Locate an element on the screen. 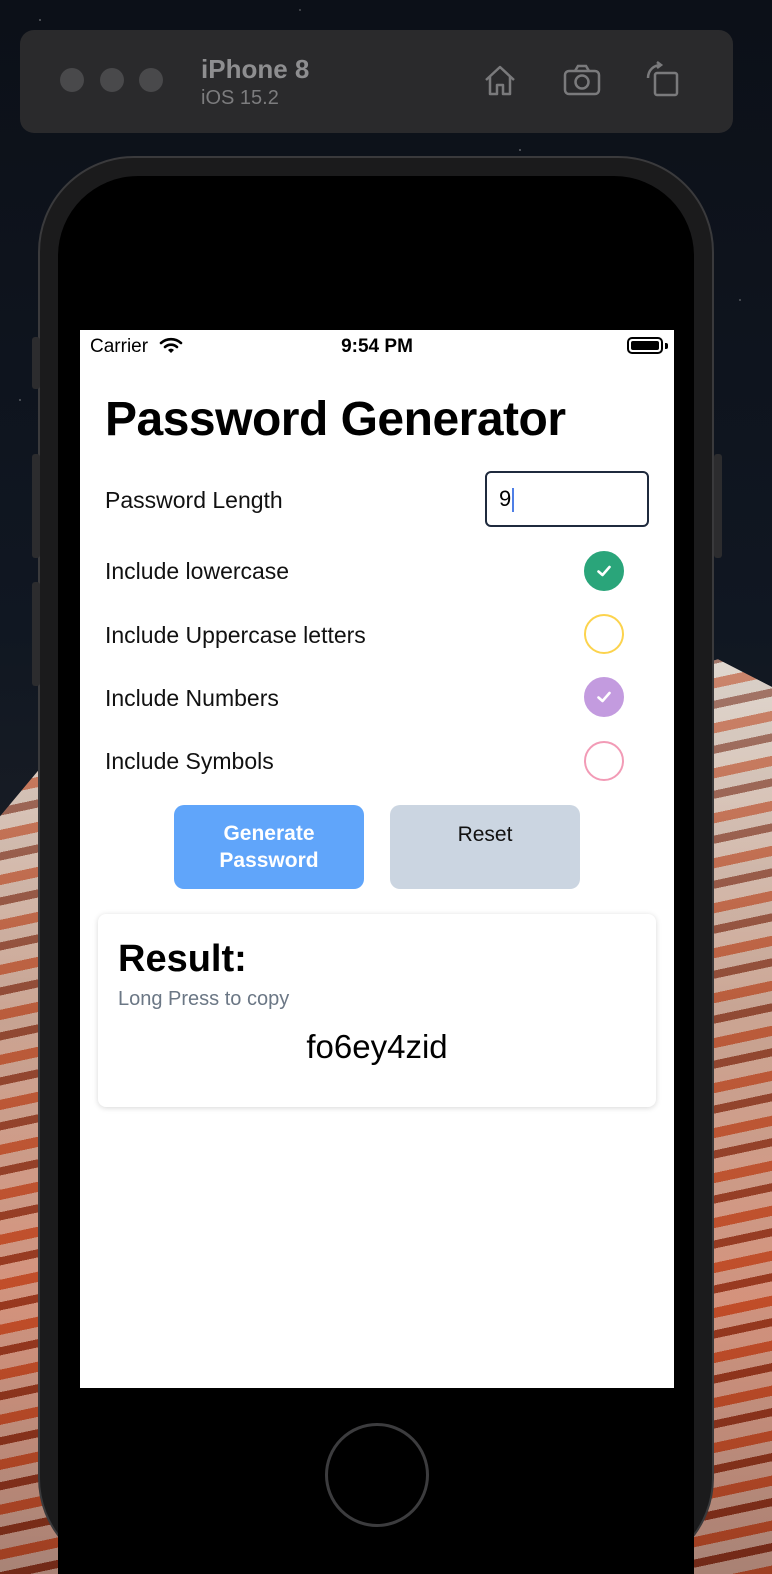 The width and height of the screenshot is (772, 1574). uppercase-checkbox is located at coordinates (604, 634).